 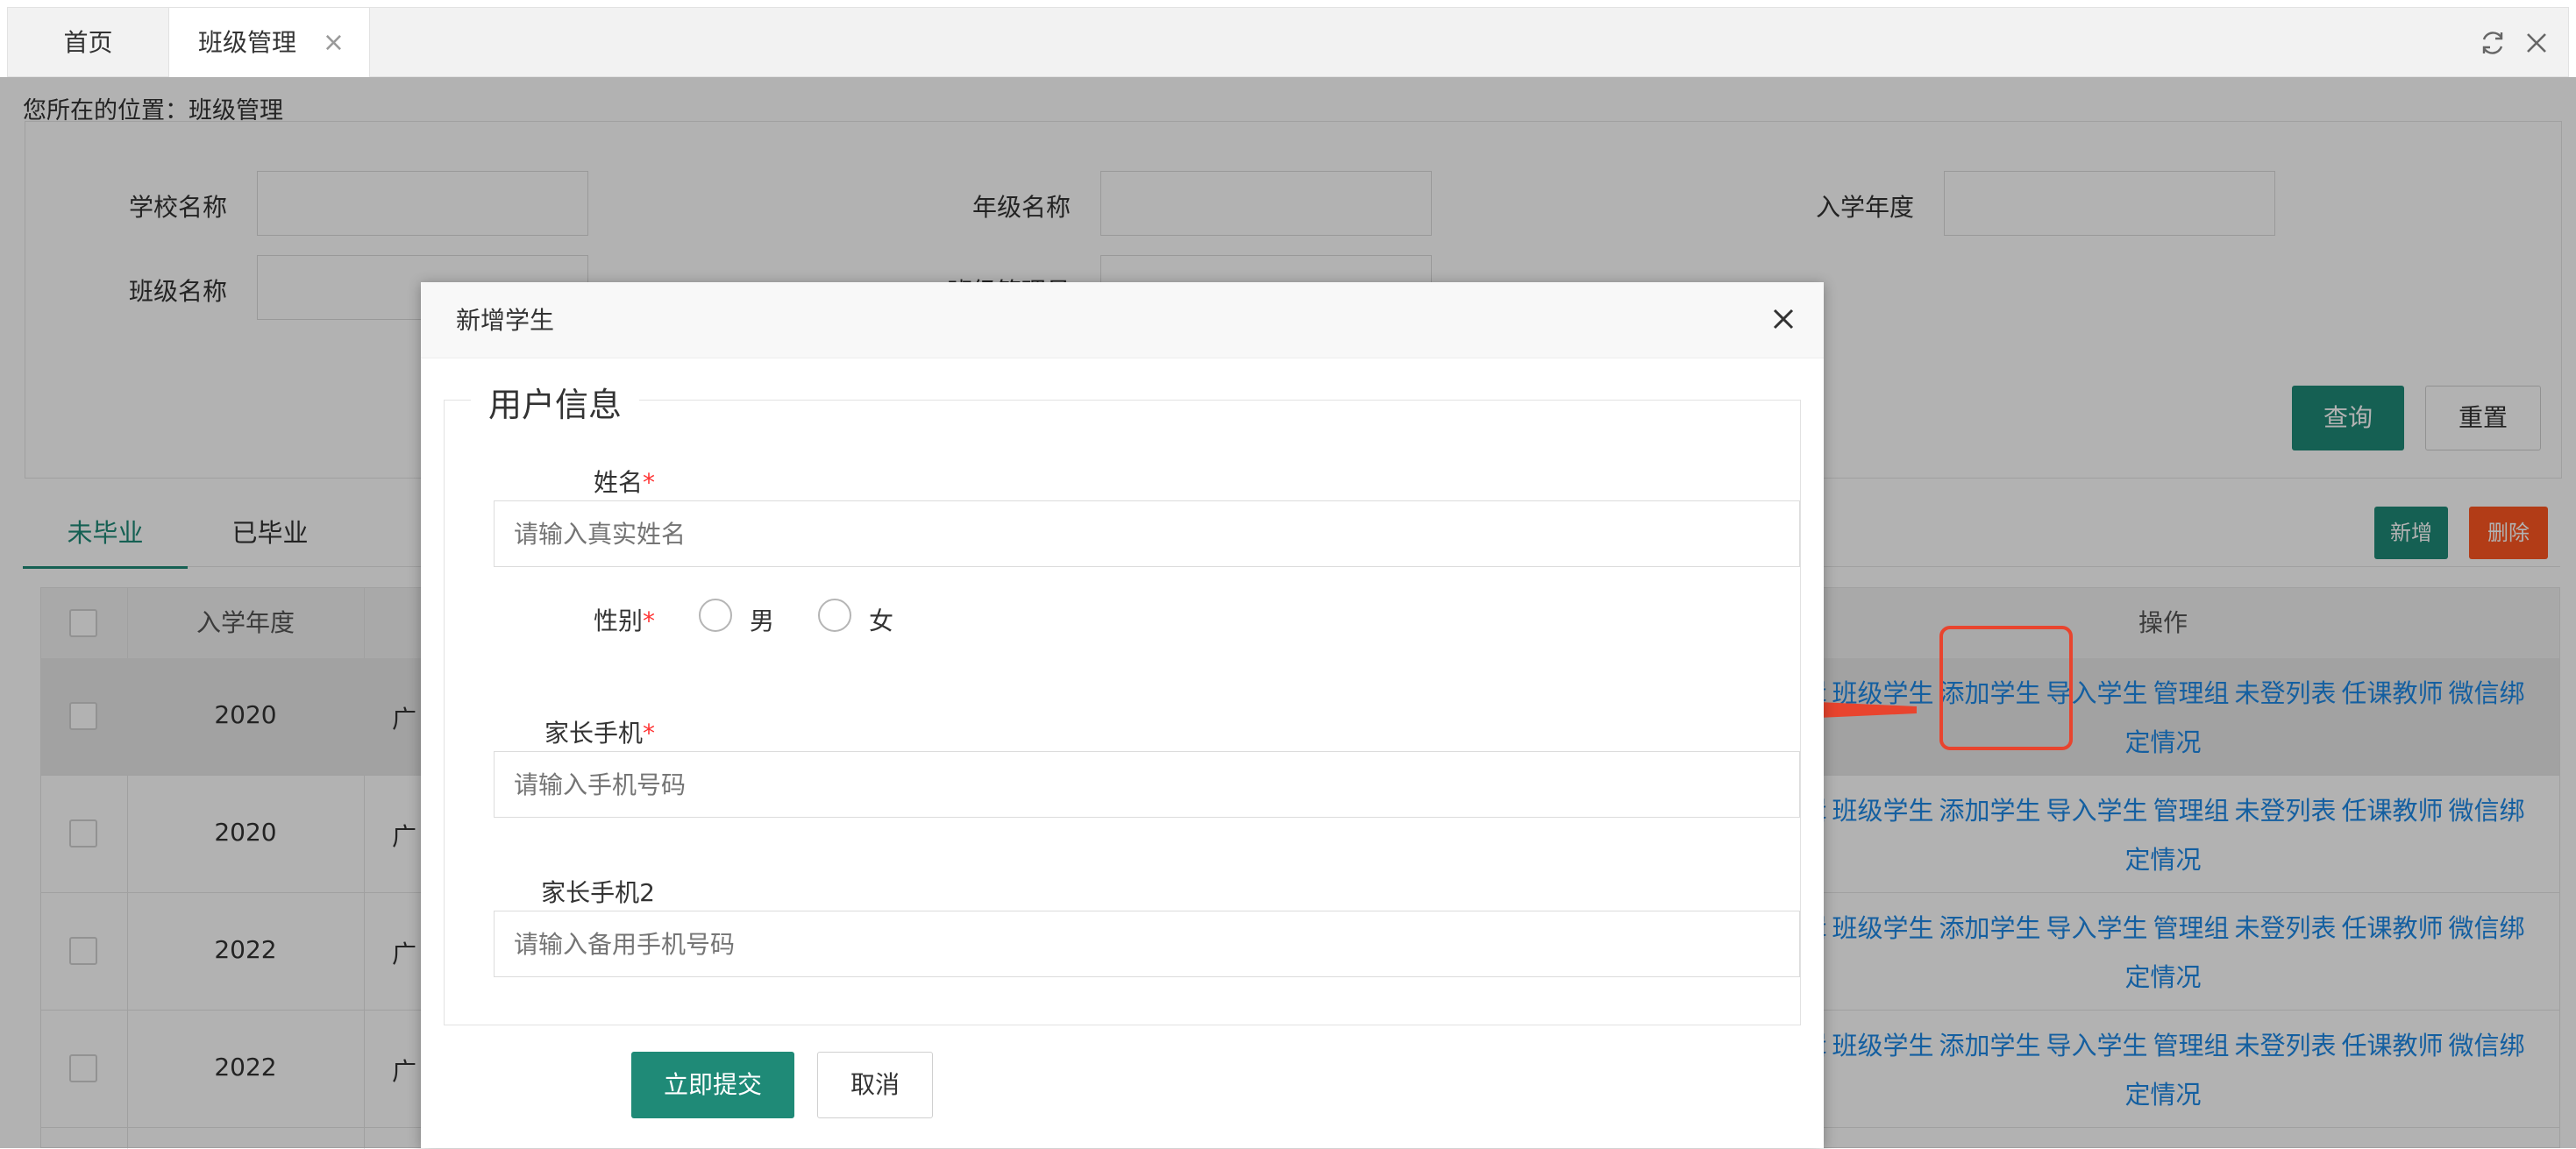 What do you see at coordinates (1288, 42) in the screenshot?
I see `top-tab-bar: 首页 班级管理 ×` at bounding box center [1288, 42].